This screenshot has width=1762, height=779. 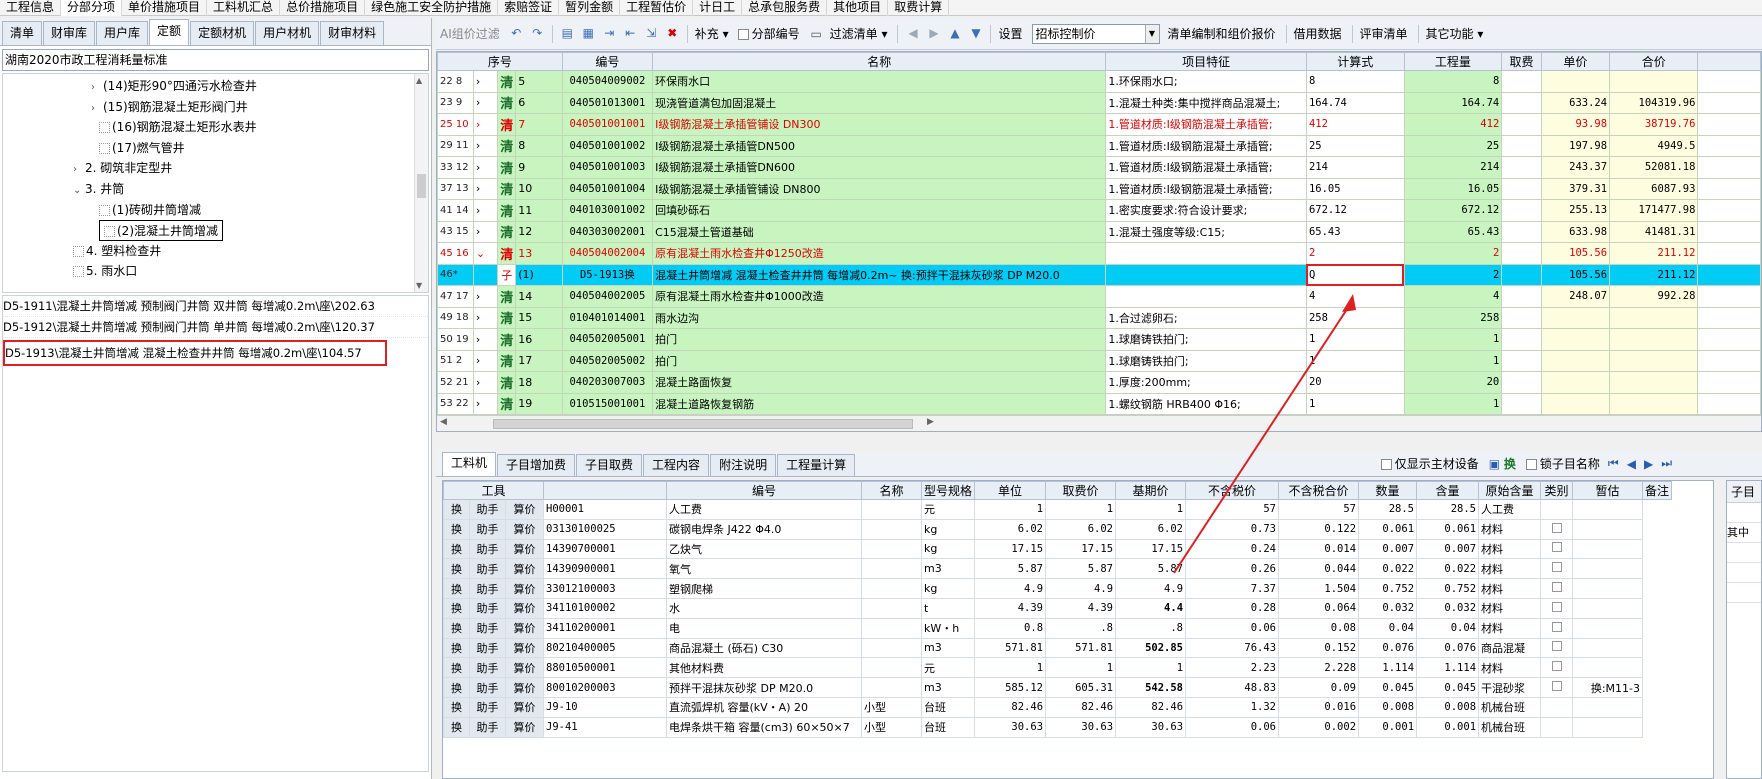 I want to click on item-features, so click(x=1206, y=296).